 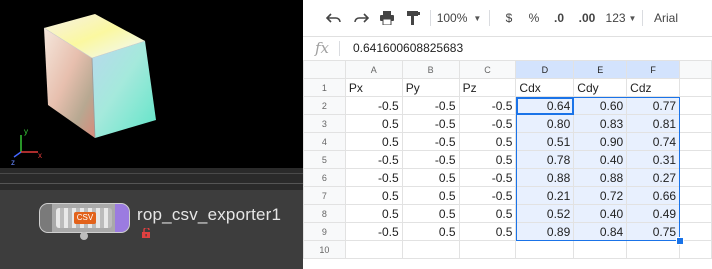 I want to click on cell-d3: 0.80, so click(x=545, y=123).